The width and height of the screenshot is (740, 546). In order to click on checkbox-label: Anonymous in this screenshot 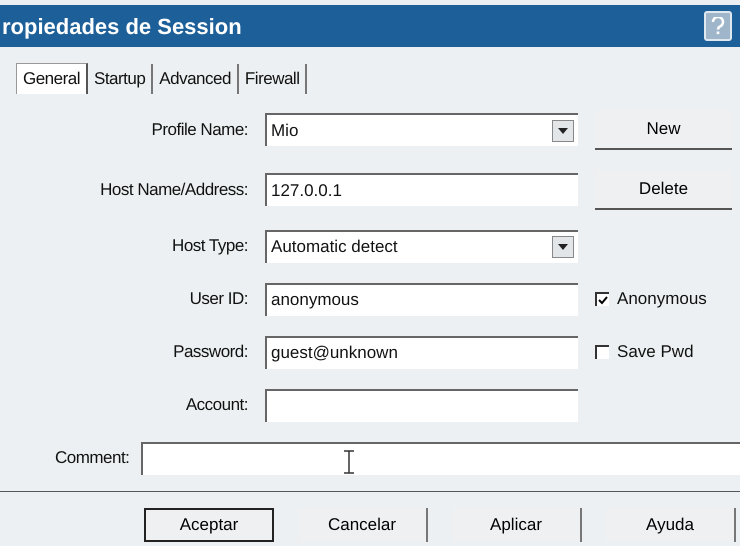, I will do `click(662, 299)`.